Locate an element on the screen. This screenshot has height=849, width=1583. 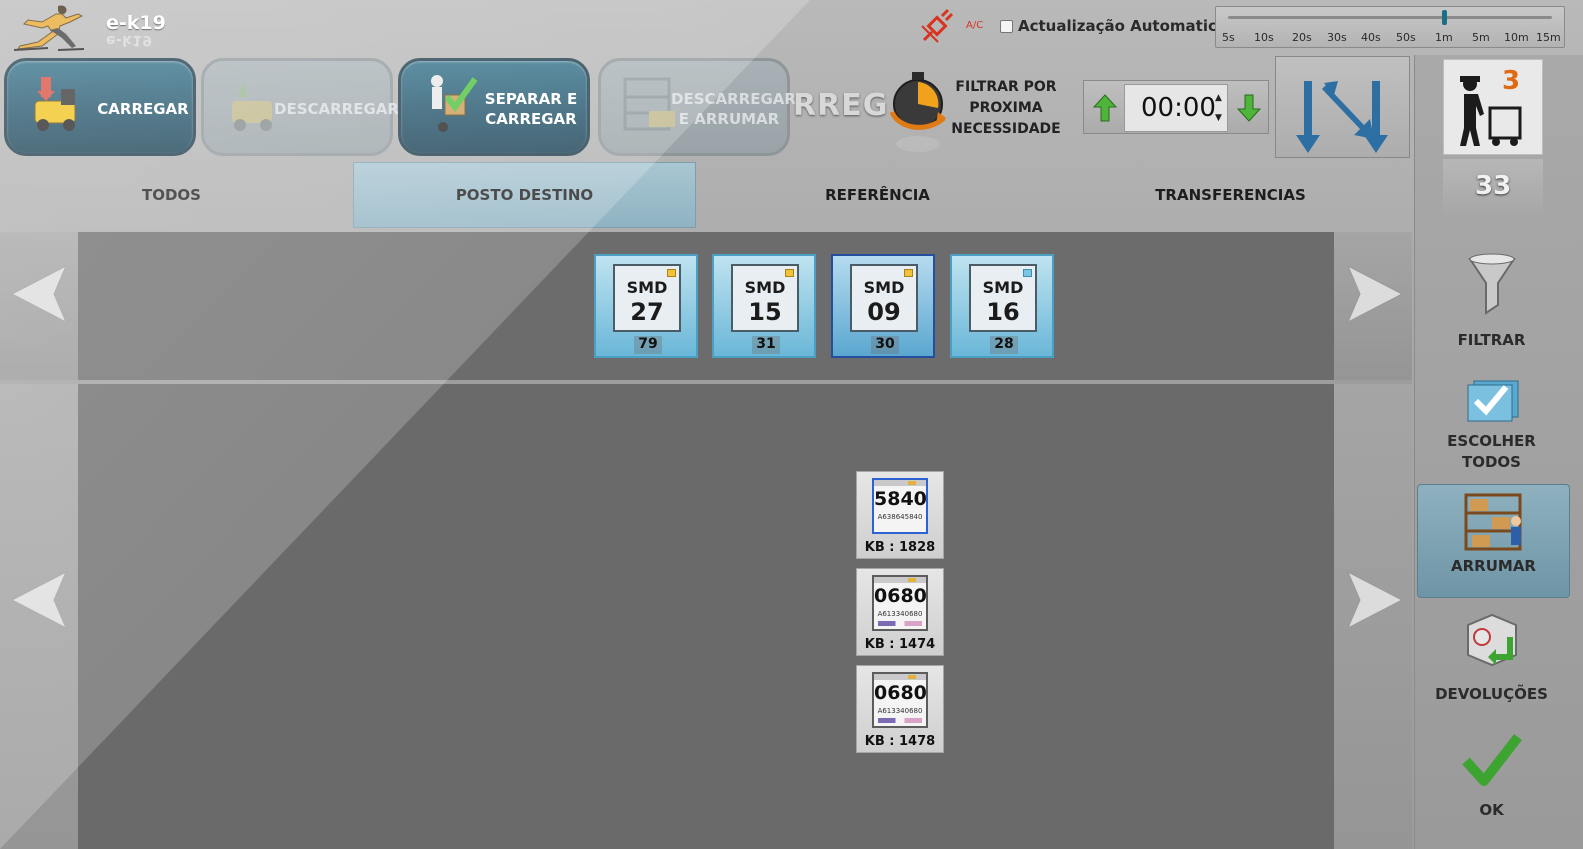
tick-label: 1m is located at coordinates (1444, 37).